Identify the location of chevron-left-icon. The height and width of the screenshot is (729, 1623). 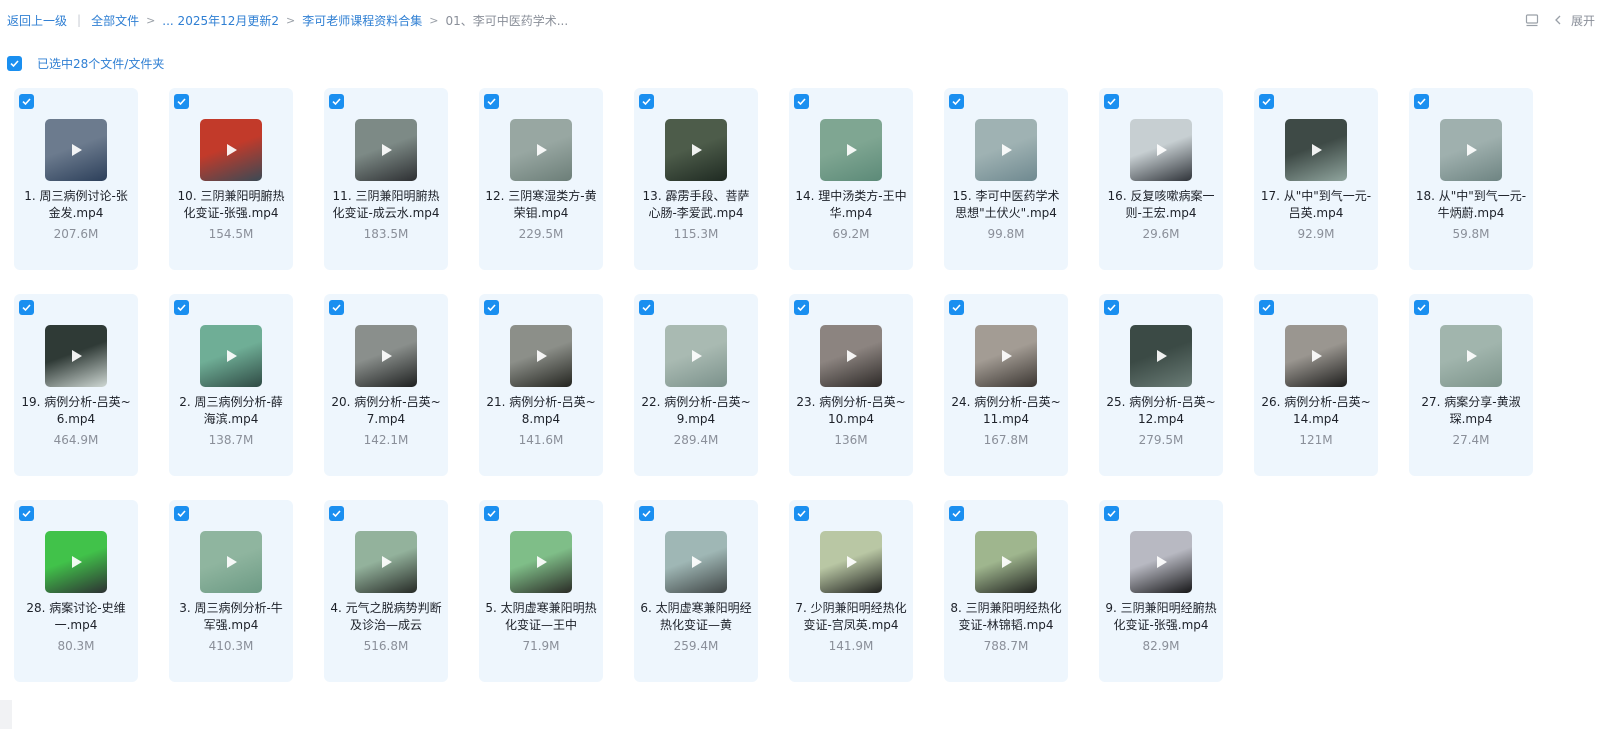
(1558, 20).